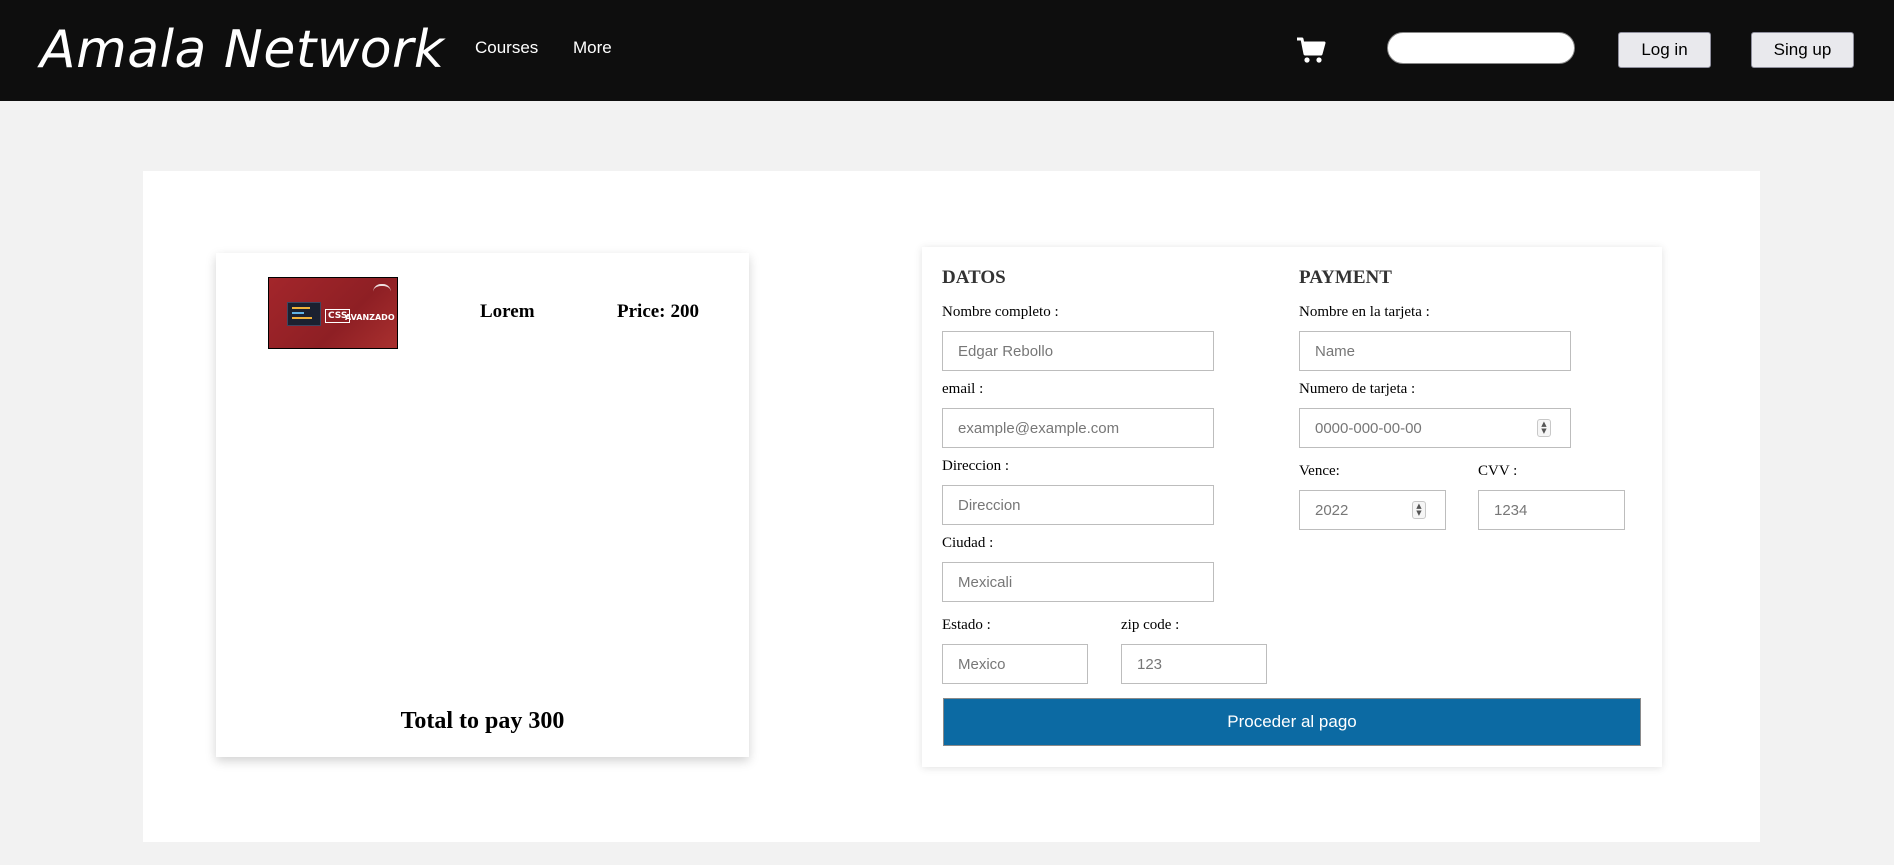 Image resolution: width=1894 pixels, height=865 pixels. I want to click on nav-more-link: More, so click(592, 48).